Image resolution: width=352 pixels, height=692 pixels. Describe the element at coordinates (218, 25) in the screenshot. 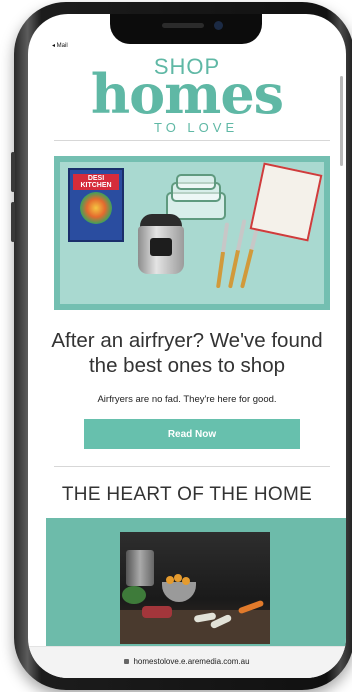

I see `front-camera-icon` at that location.